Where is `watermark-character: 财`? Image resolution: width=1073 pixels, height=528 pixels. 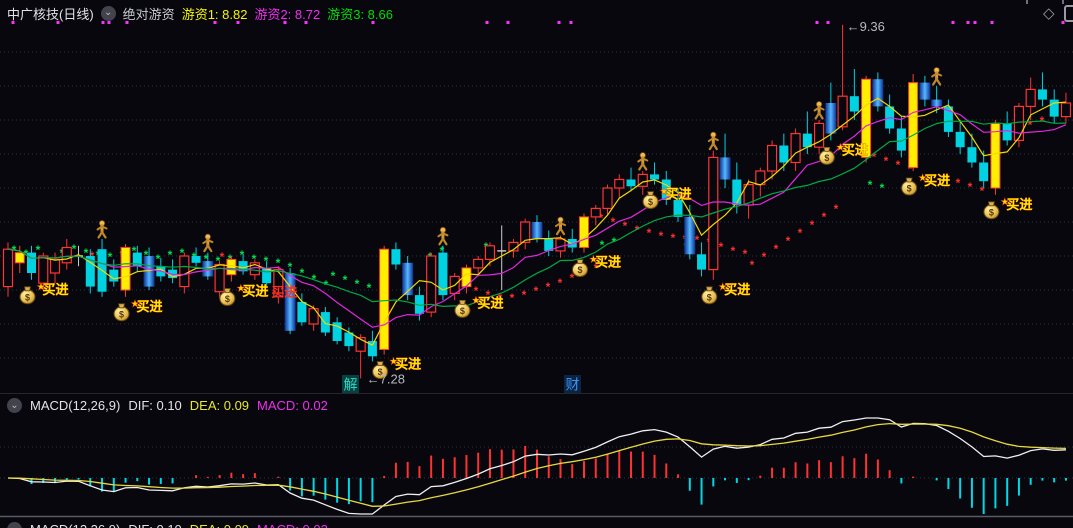 watermark-character: 财 is located at coordinates (573, 385).